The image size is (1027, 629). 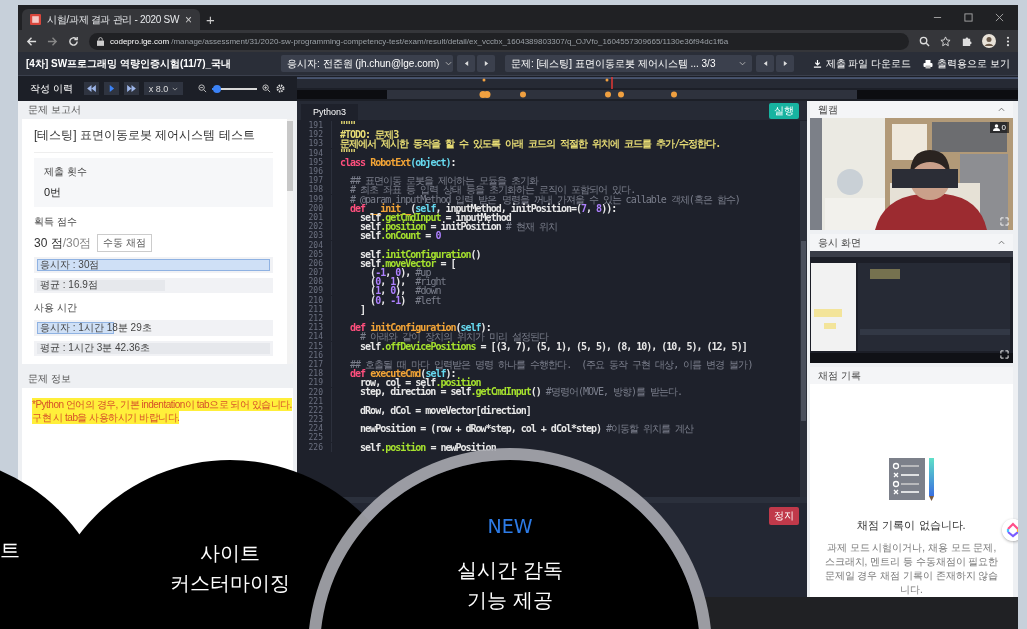 I want to click on line-number: 221, so click(x=314, y=401).